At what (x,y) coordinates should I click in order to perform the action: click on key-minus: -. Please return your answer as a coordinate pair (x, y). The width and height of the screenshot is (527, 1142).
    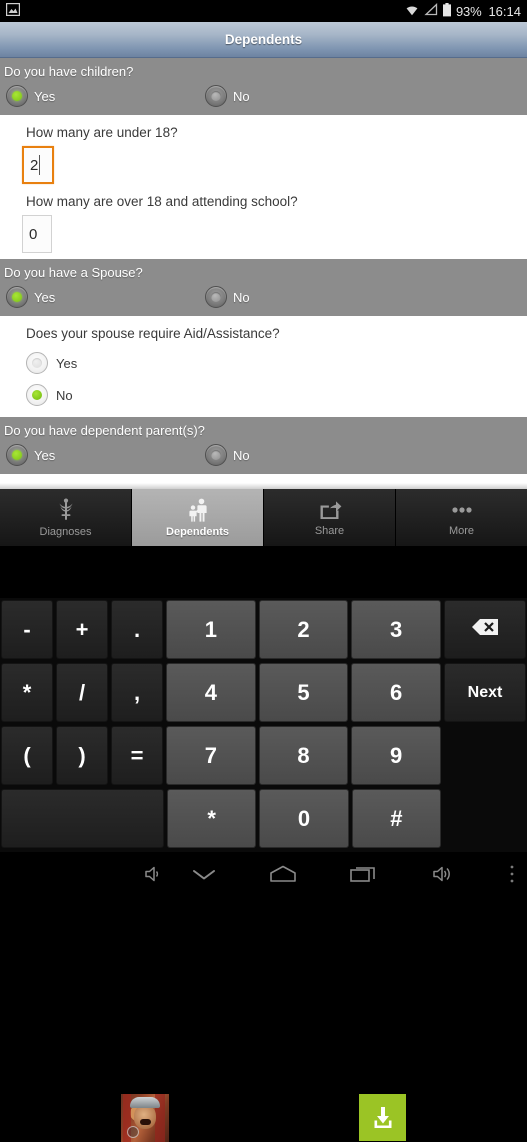
    Looking at the image, I should click on (27, 629).